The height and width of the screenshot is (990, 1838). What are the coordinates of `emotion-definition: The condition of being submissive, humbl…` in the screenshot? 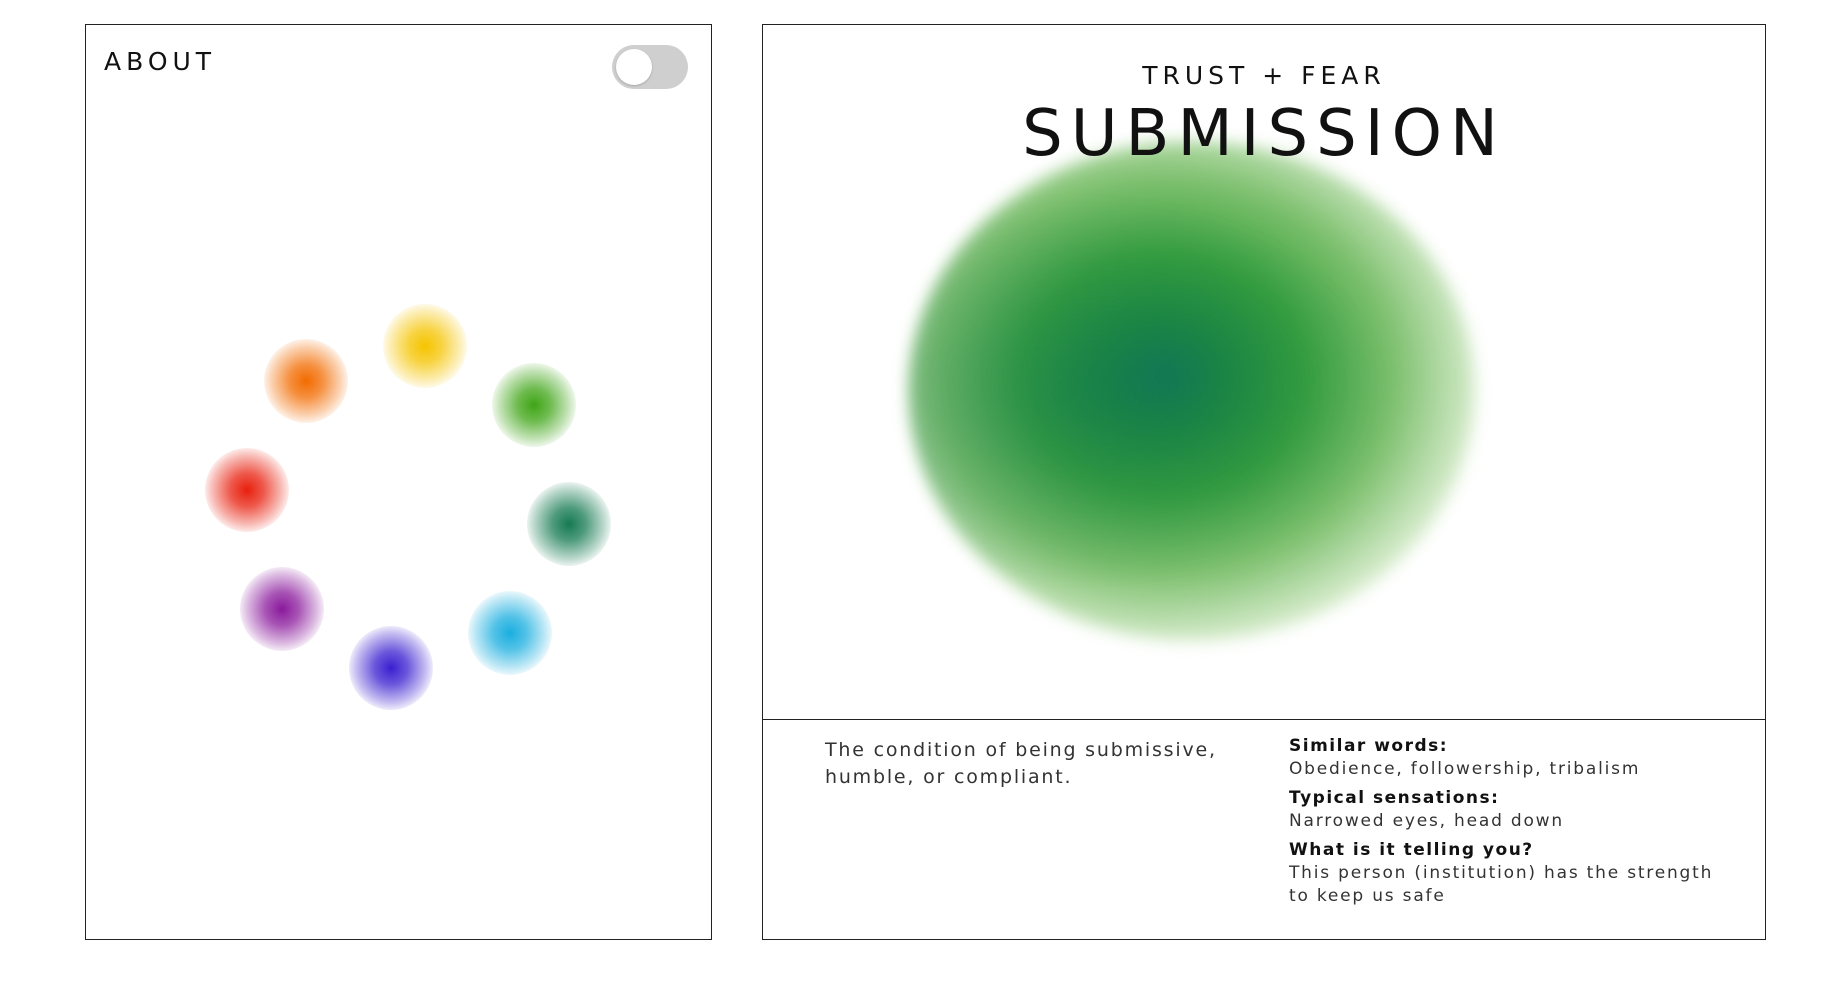 It's located at (1021, 763).